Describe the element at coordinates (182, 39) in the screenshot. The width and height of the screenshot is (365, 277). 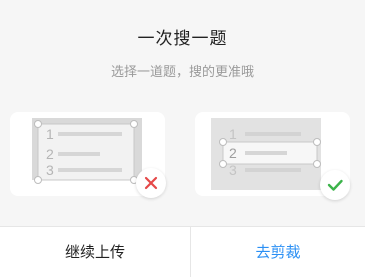
I see `dialog-title: 一次搜一题` at that location.